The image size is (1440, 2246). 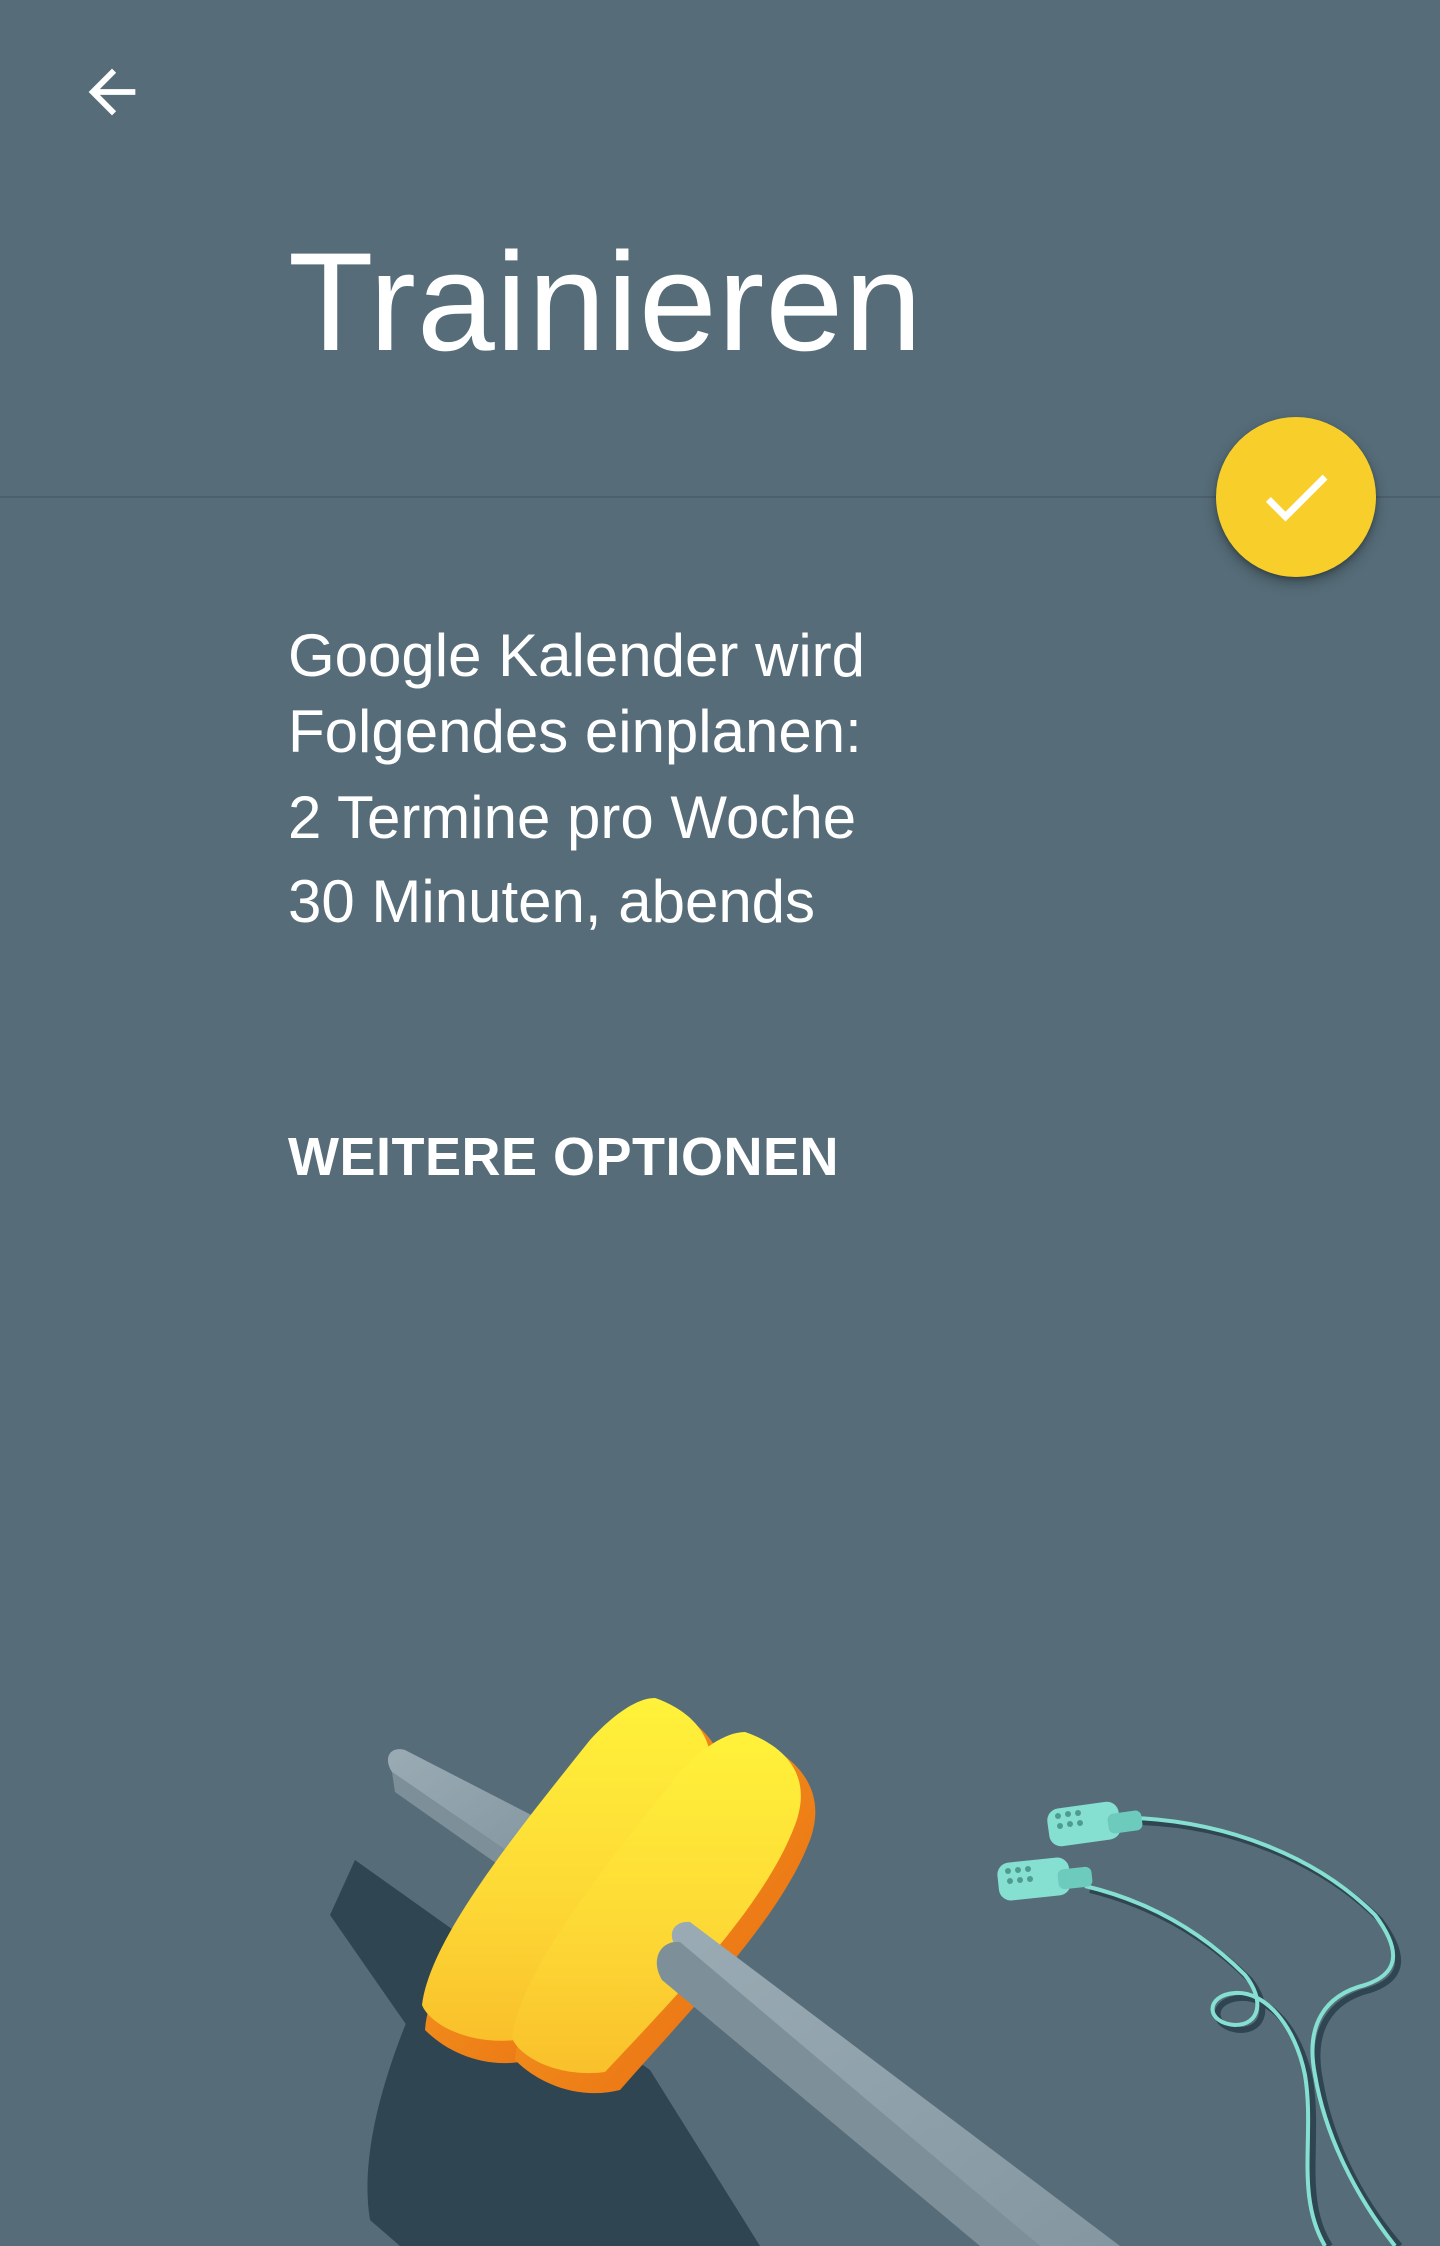 I want to click on back-button, so click(x=112, y=92).